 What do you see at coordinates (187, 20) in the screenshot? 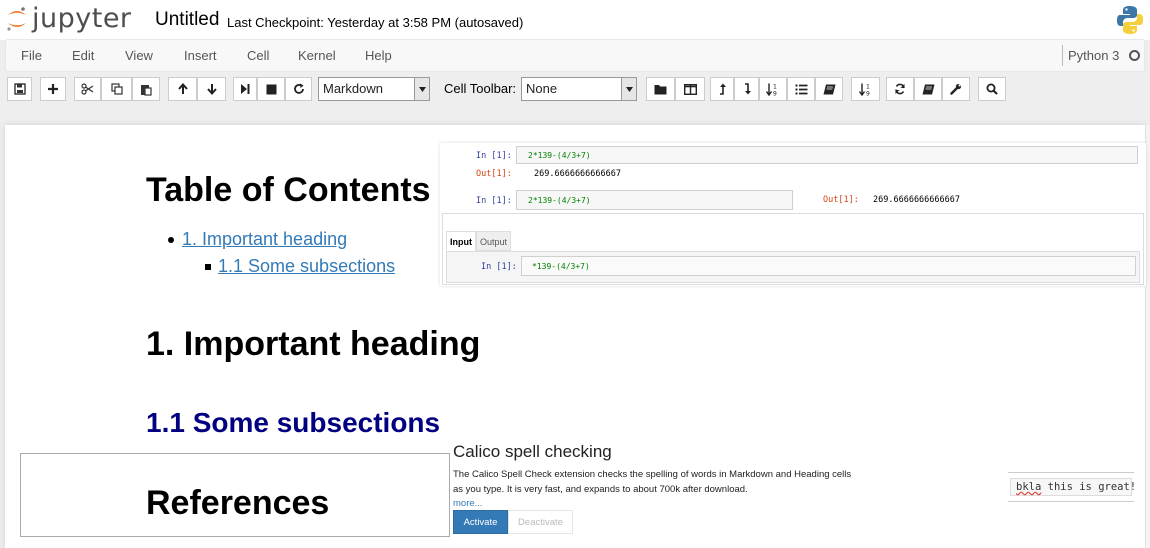
I see `notebook-title: Untitled` at bounding box center [187, 20].